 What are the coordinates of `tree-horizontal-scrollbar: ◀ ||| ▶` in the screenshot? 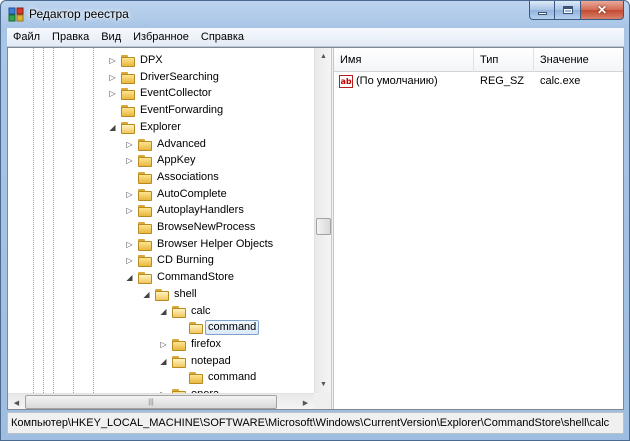 It's located at (161, 401).